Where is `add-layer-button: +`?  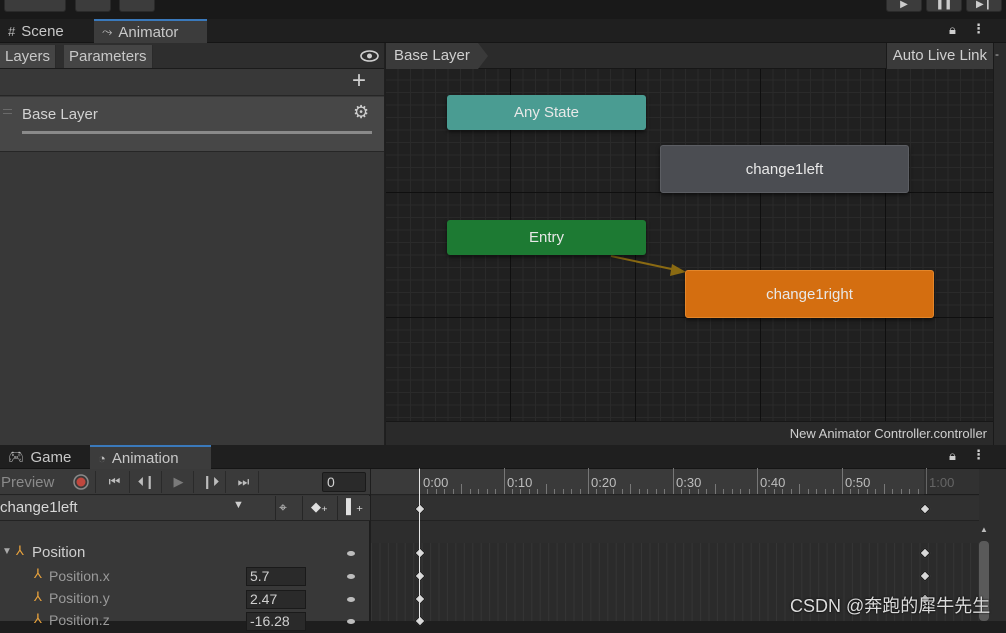
add-layer-button: + is located at coordinates (359, 81).